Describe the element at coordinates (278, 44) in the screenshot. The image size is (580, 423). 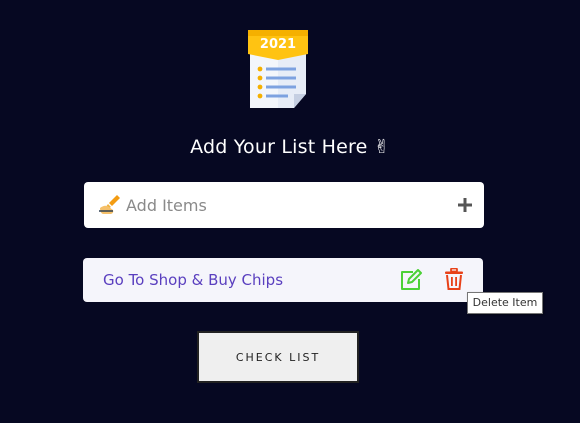
I see `logo-year: 2021` at that location.